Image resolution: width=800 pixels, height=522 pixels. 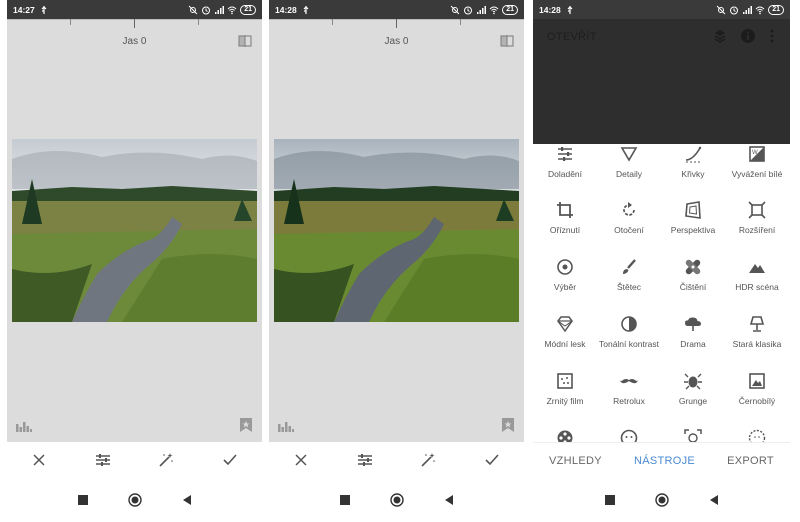 I want to click on tool-perspective: Perspektiva, so click(x=693, y=217).